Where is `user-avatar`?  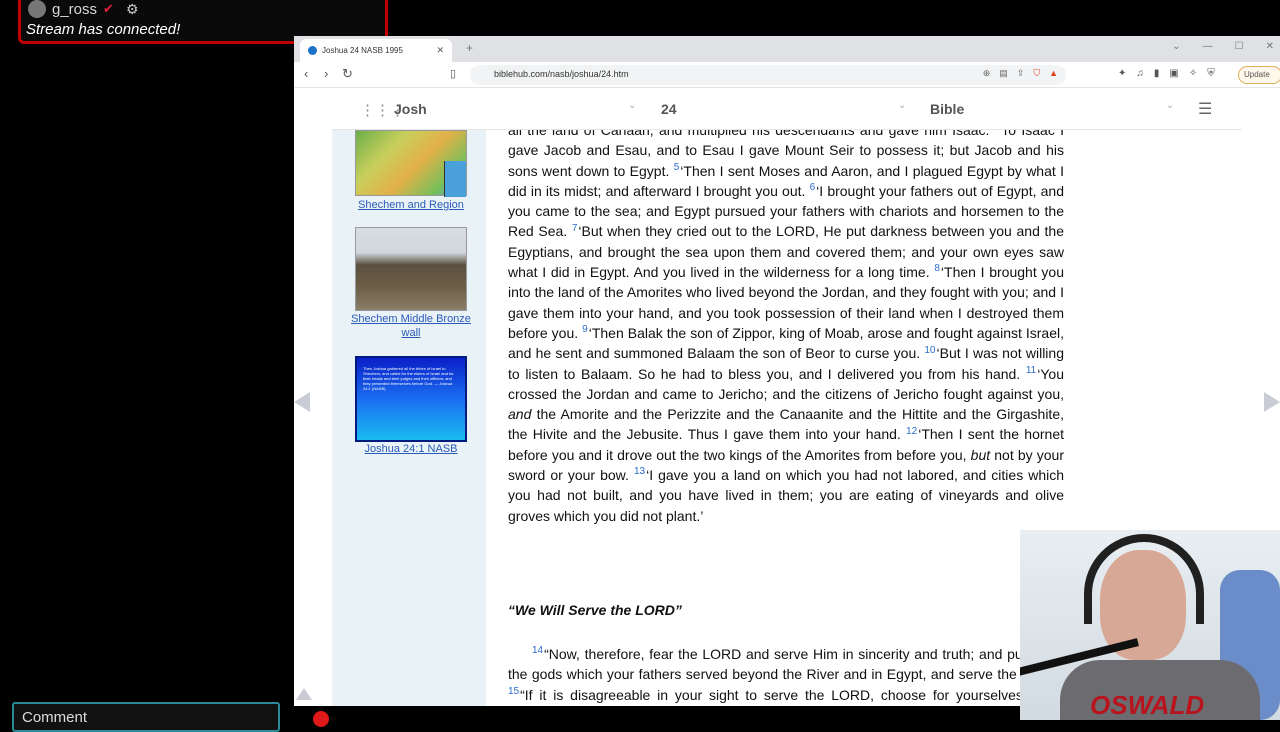 user-avatar is located at coordinates (37, 9).